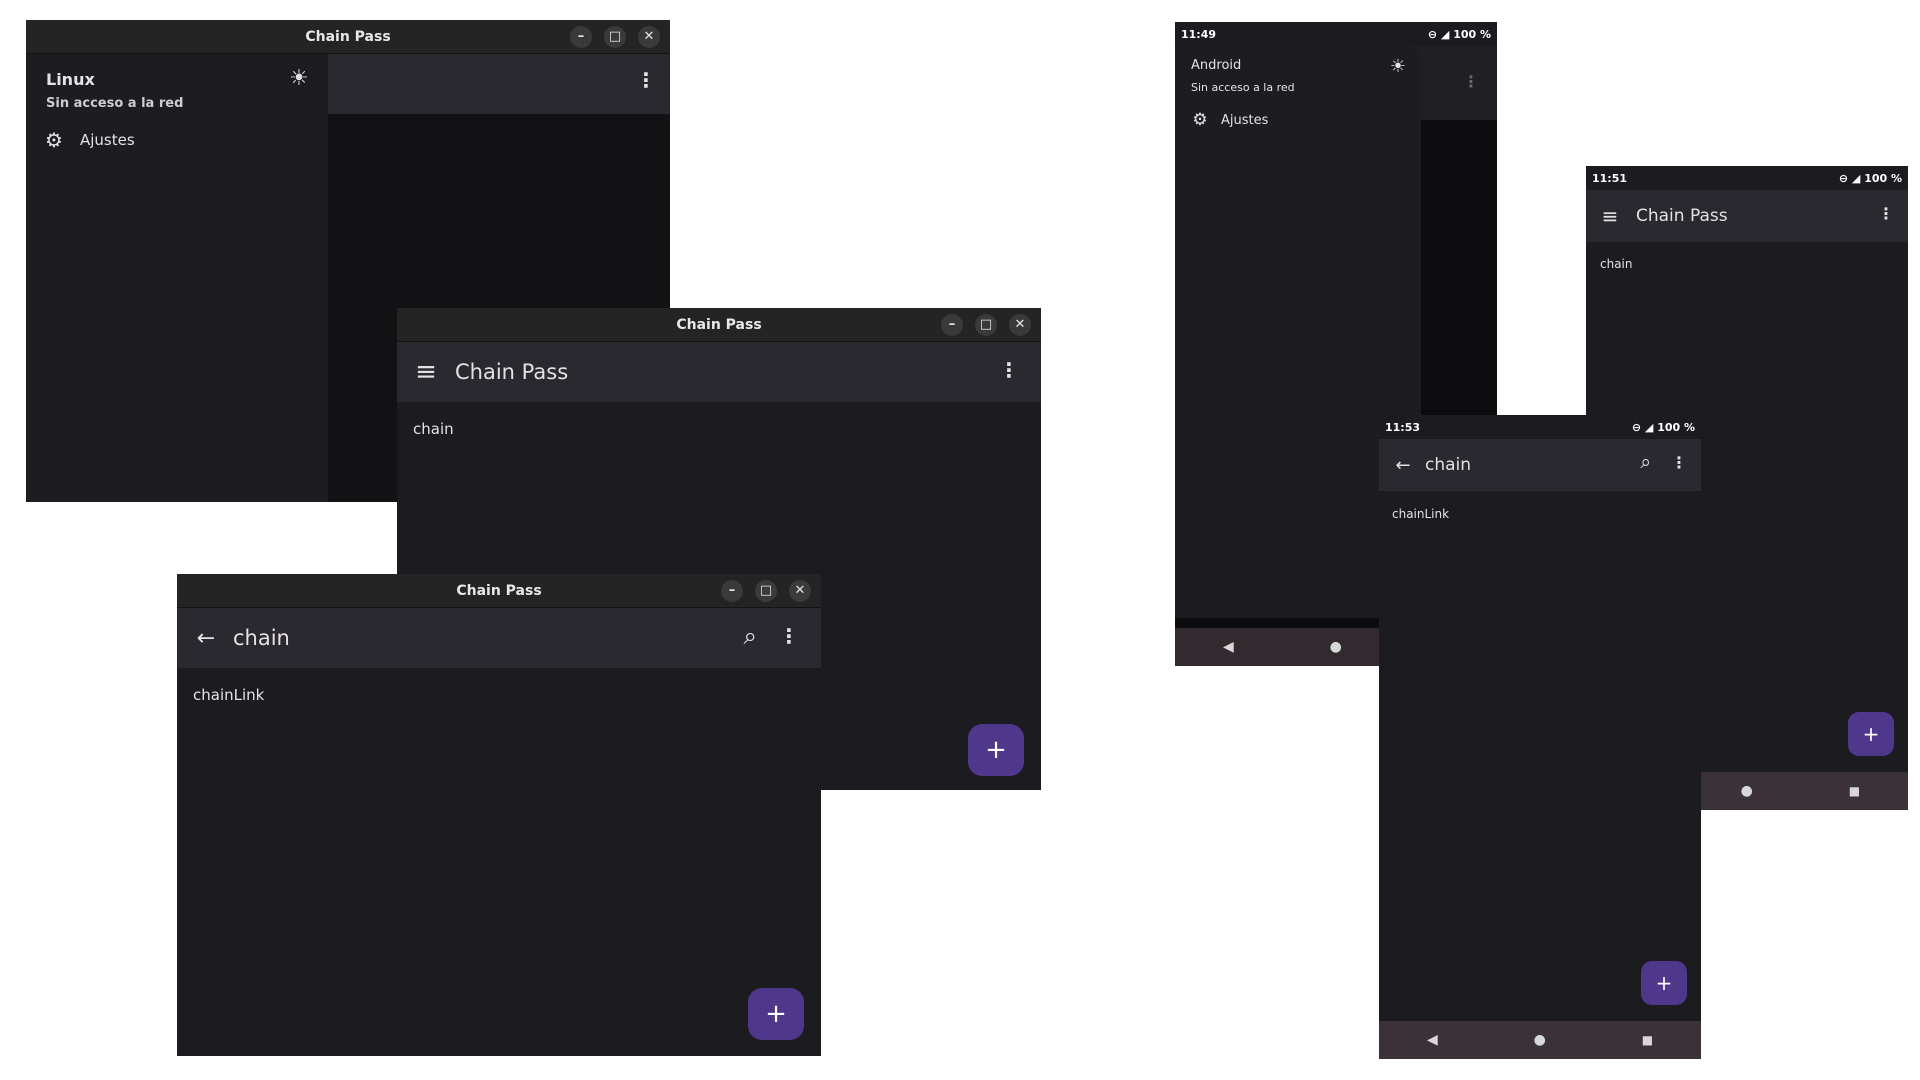  I want to click on status-time: 11:49, so click(1199, 34).